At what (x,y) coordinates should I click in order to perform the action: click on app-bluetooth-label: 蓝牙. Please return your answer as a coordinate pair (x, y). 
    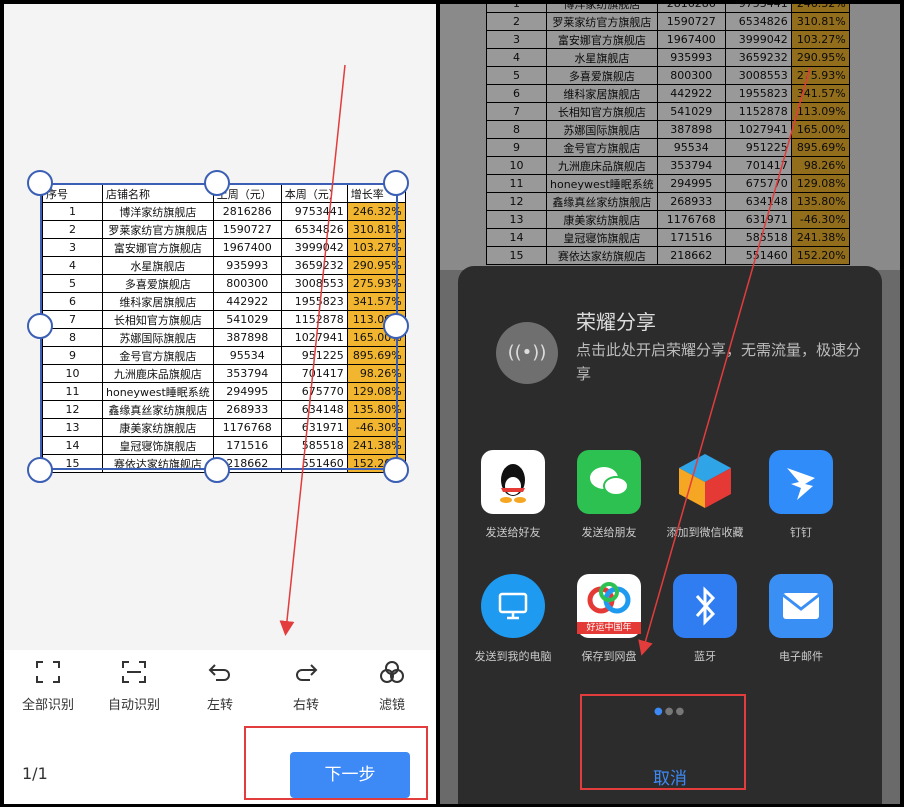
    Looking at the image, I should click on (705, 656).